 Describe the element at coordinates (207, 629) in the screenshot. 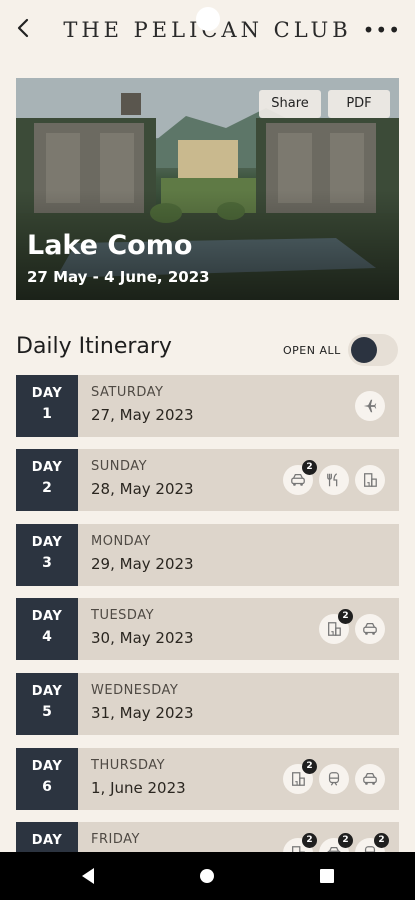

I see `day-row: DAY 4 TUESDAY 30, May 2023 2` at that location.